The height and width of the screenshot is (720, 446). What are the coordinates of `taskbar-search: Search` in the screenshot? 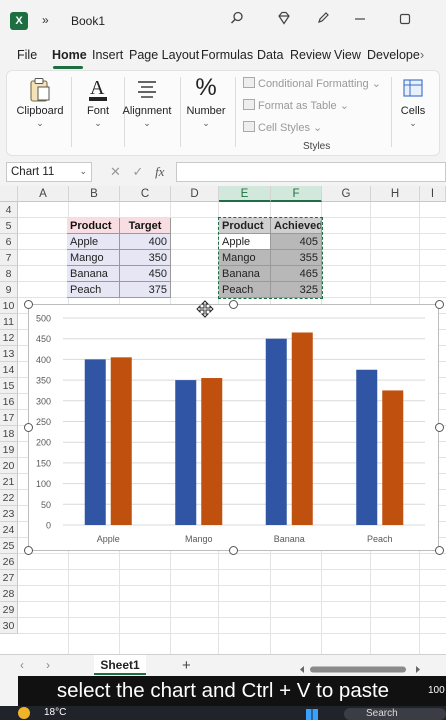 It's located at (395, 714).